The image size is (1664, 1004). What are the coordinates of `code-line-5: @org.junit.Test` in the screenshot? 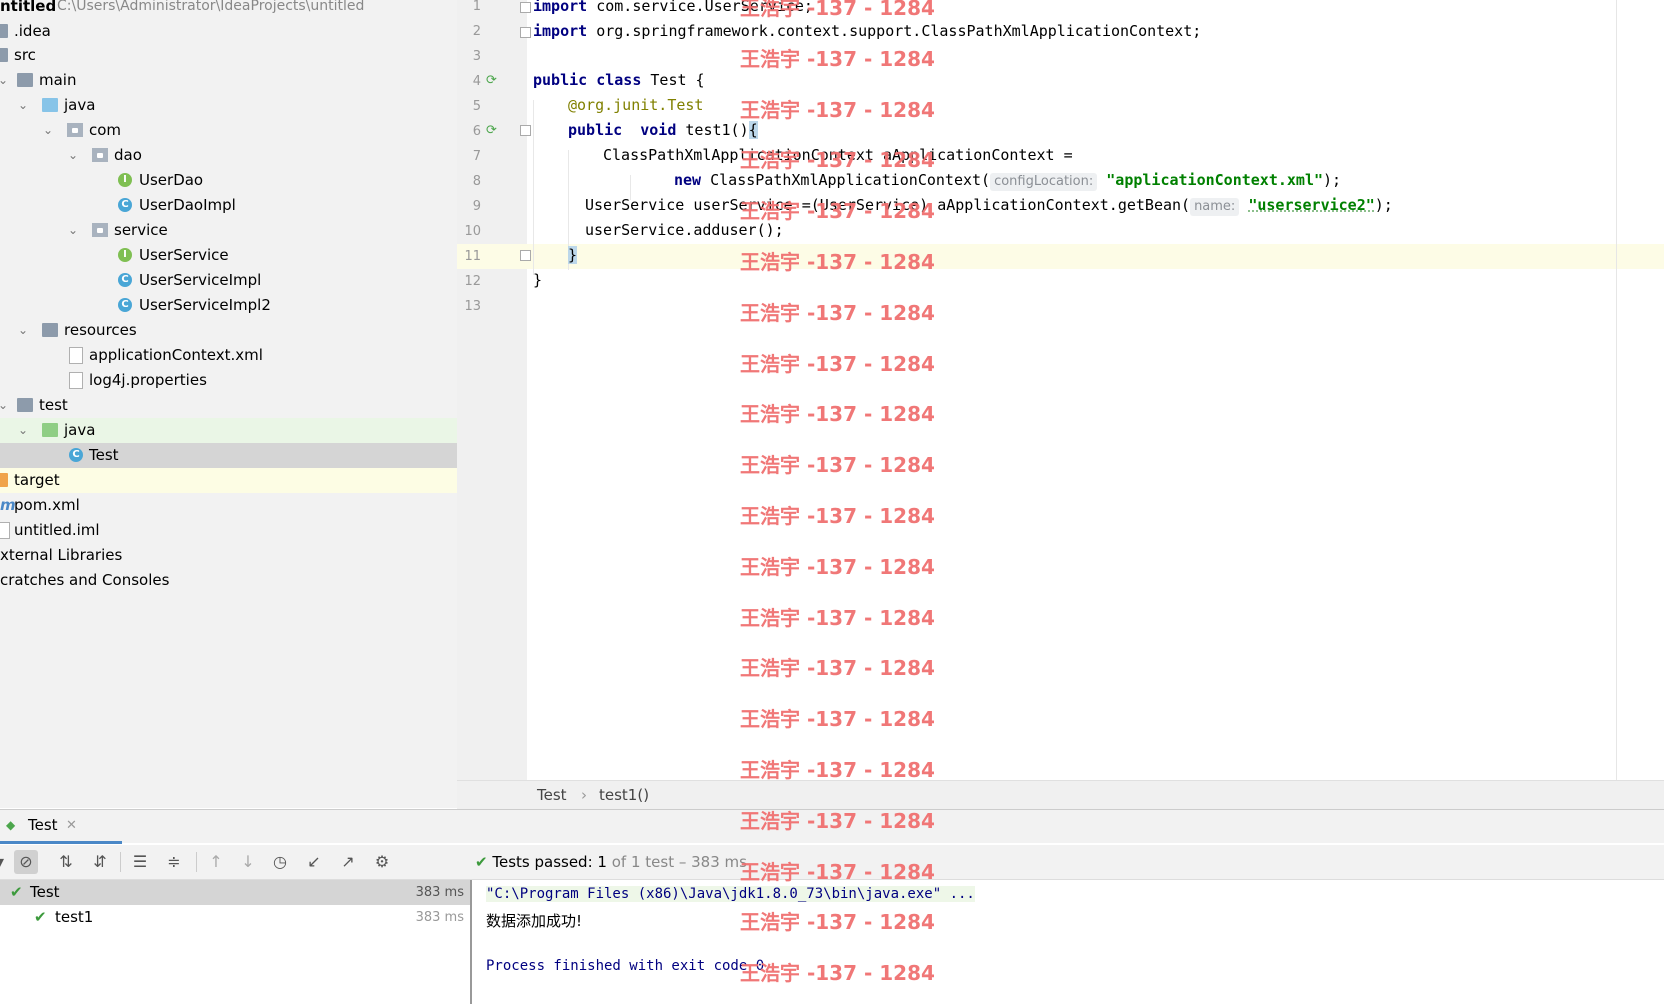 It's located at (635, 105).